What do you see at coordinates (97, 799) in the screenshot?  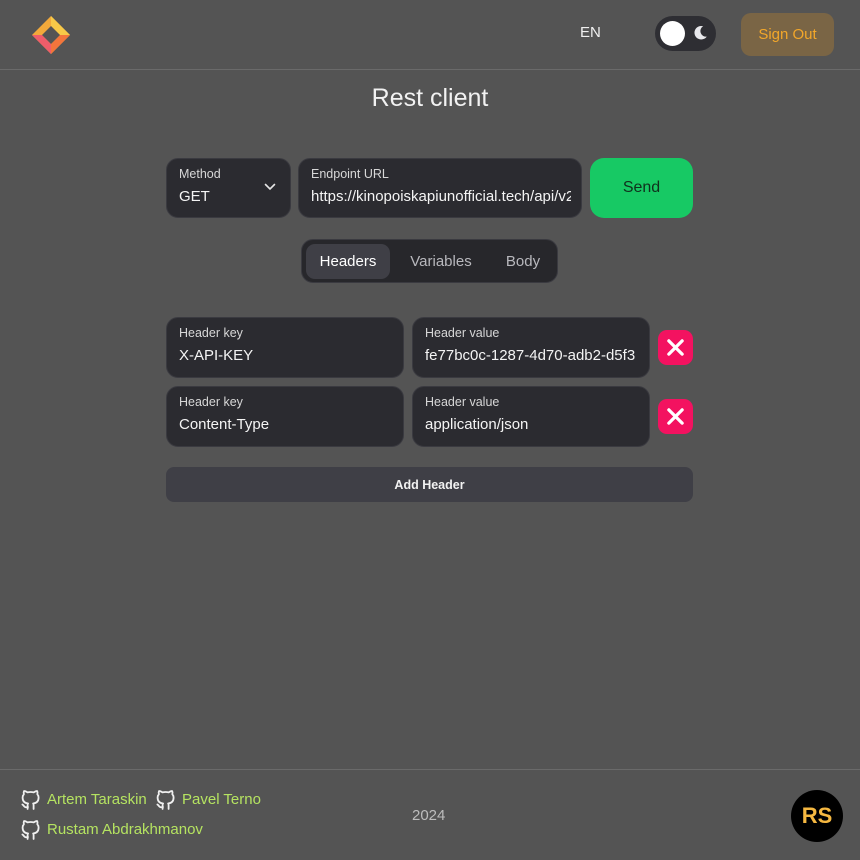 I see `author-name: Artem Taraskin` at bounding box center [97, 799].